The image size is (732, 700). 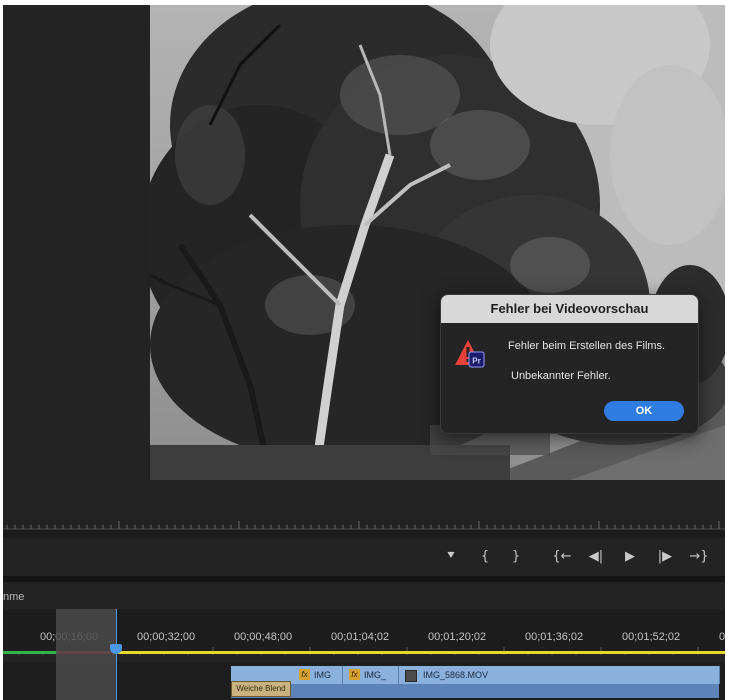 I want to click on mark-in-button: {, so click(x=485, y=557).